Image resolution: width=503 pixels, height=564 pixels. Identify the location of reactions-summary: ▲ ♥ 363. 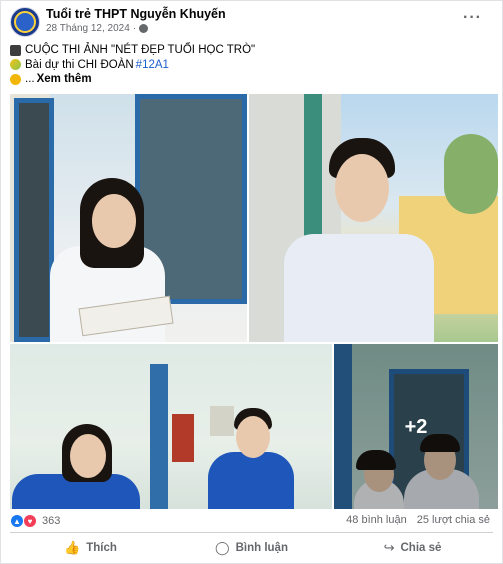
(35, 521).